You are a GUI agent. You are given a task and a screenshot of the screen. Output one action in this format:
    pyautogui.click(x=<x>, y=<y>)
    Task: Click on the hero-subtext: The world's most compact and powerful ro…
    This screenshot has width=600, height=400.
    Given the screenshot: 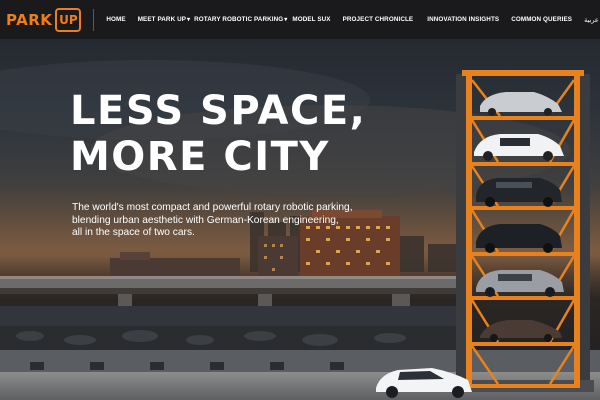 What is the action you would take?
    pyautogui.click(x=237, y=221)
    